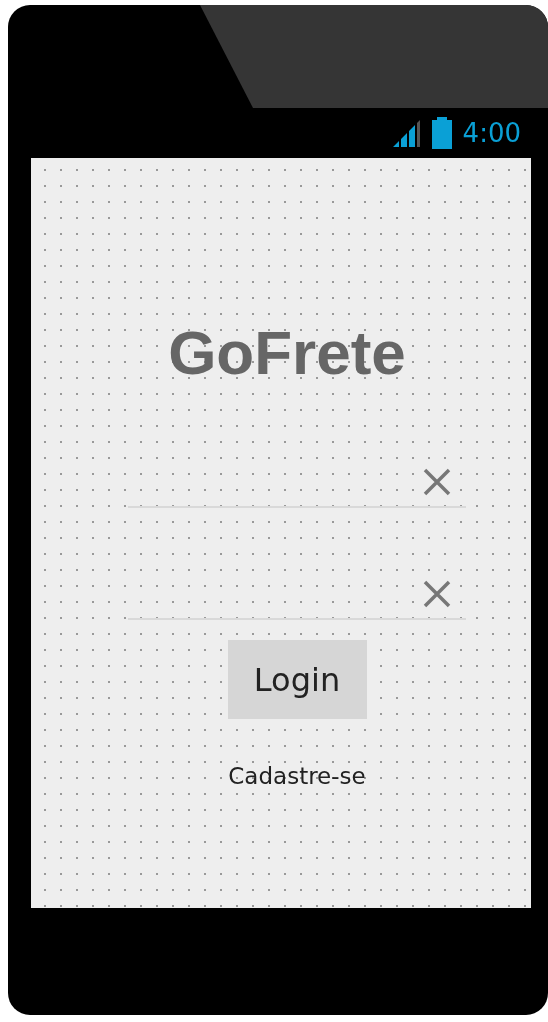 The width and height of the screenshot is (548, 1022). I want to click on signup-link: Cadastre-se, so click(297, 776).